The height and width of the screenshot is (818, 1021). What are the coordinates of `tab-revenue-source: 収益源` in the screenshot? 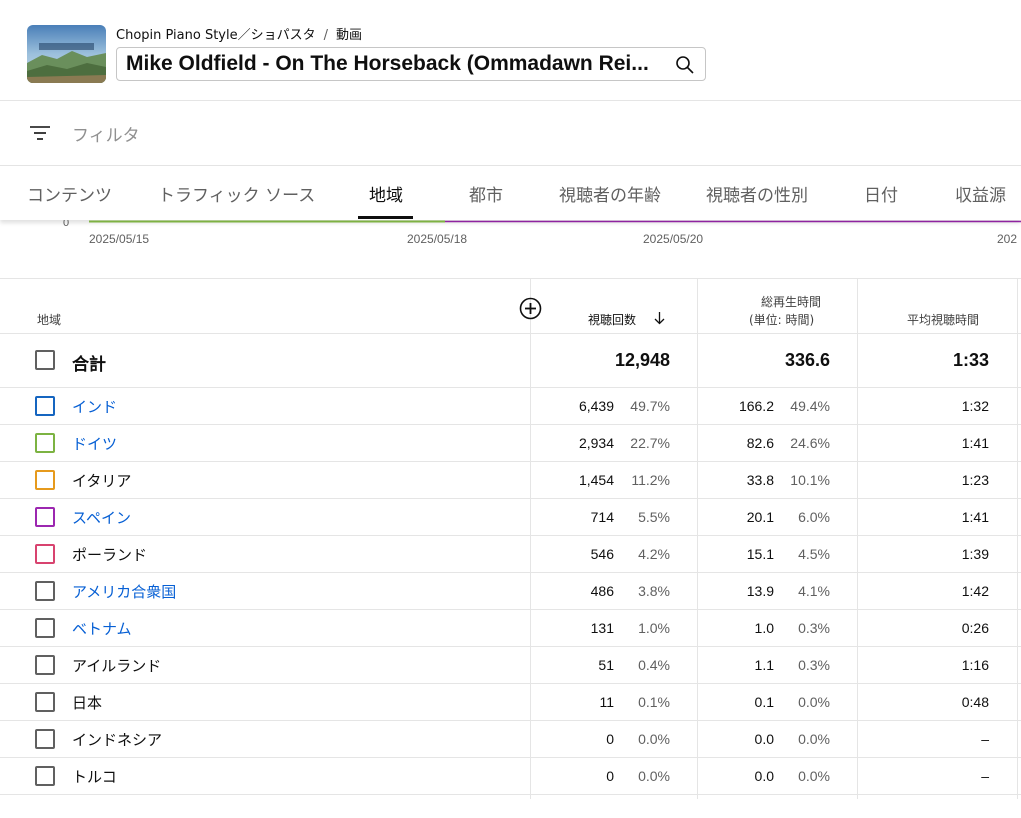 It's located at (980, 193).